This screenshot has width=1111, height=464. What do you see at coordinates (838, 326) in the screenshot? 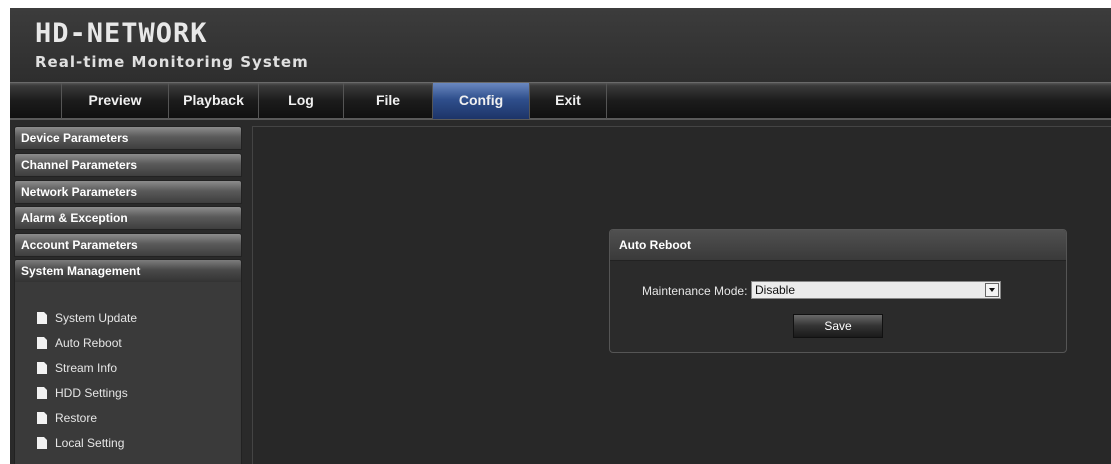
I see `save-button: Save` at bounding box center [838, 326].